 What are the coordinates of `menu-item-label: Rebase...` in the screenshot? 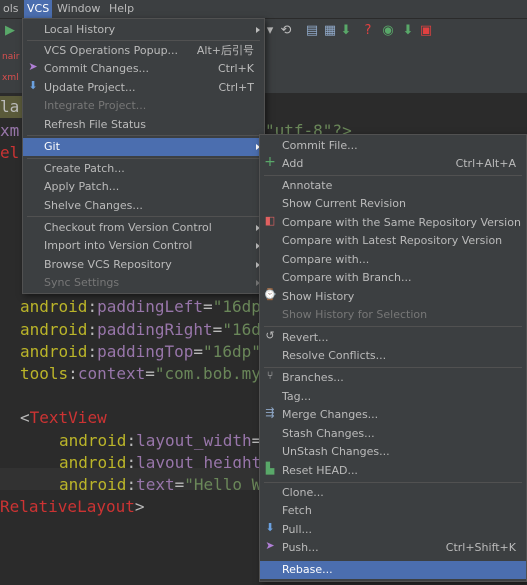 It's located at (307, 569).